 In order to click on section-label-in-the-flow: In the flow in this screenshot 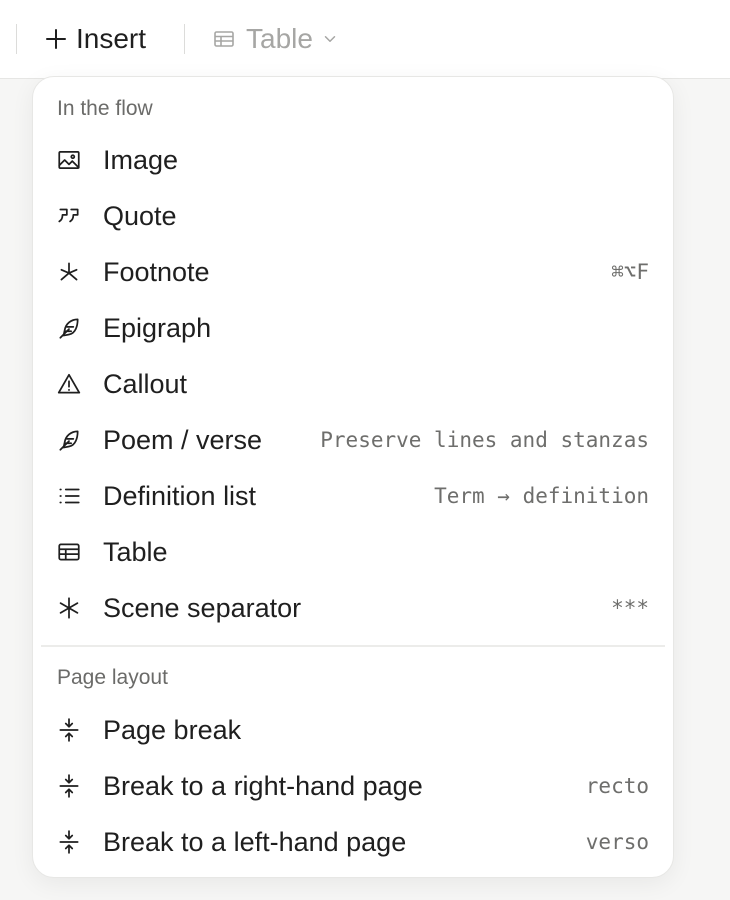, I will do `click(105, 108)`.